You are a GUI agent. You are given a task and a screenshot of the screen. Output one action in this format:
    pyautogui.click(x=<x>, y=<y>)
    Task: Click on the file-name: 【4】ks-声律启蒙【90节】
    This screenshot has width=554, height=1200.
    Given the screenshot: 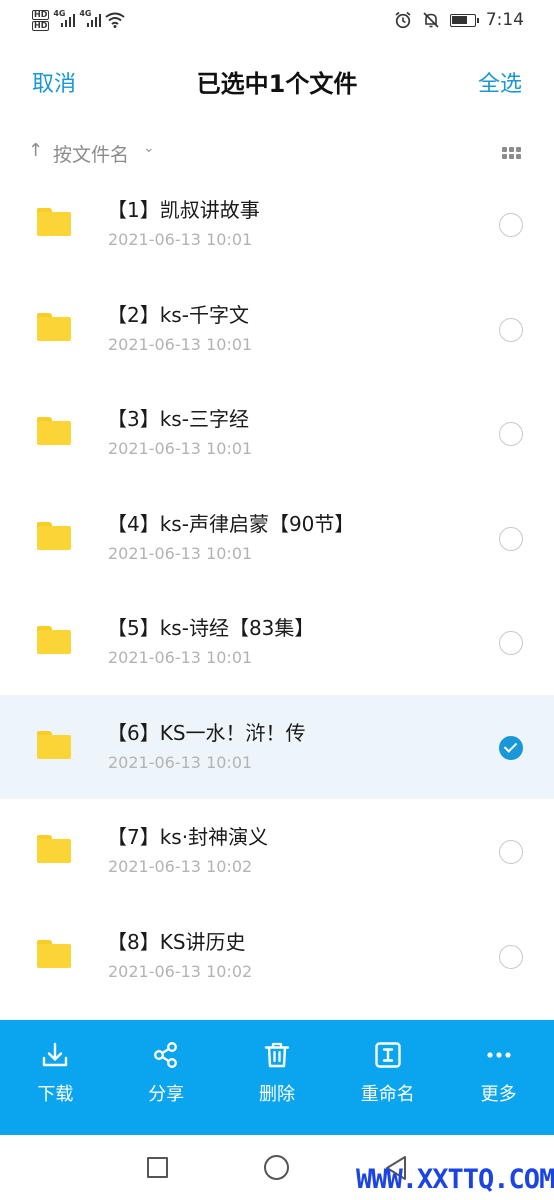 What is the action you would take?
    pyautogui.click(x=231, y=523)
    